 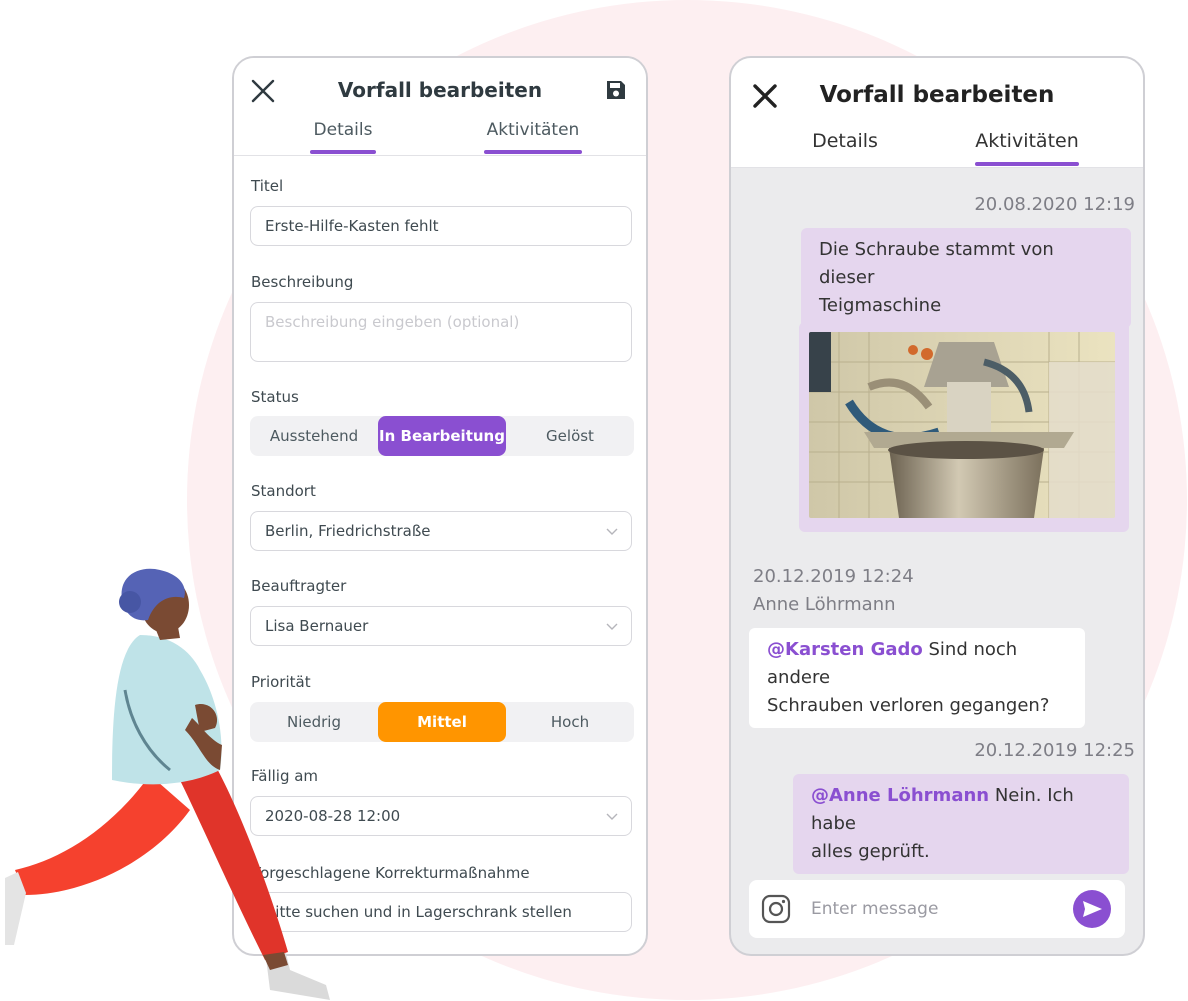 What do you see at coordinates (570, 436) in the screenshot?
I see `status-resolved-option: Gelöst` at bounding box center [570, 436].